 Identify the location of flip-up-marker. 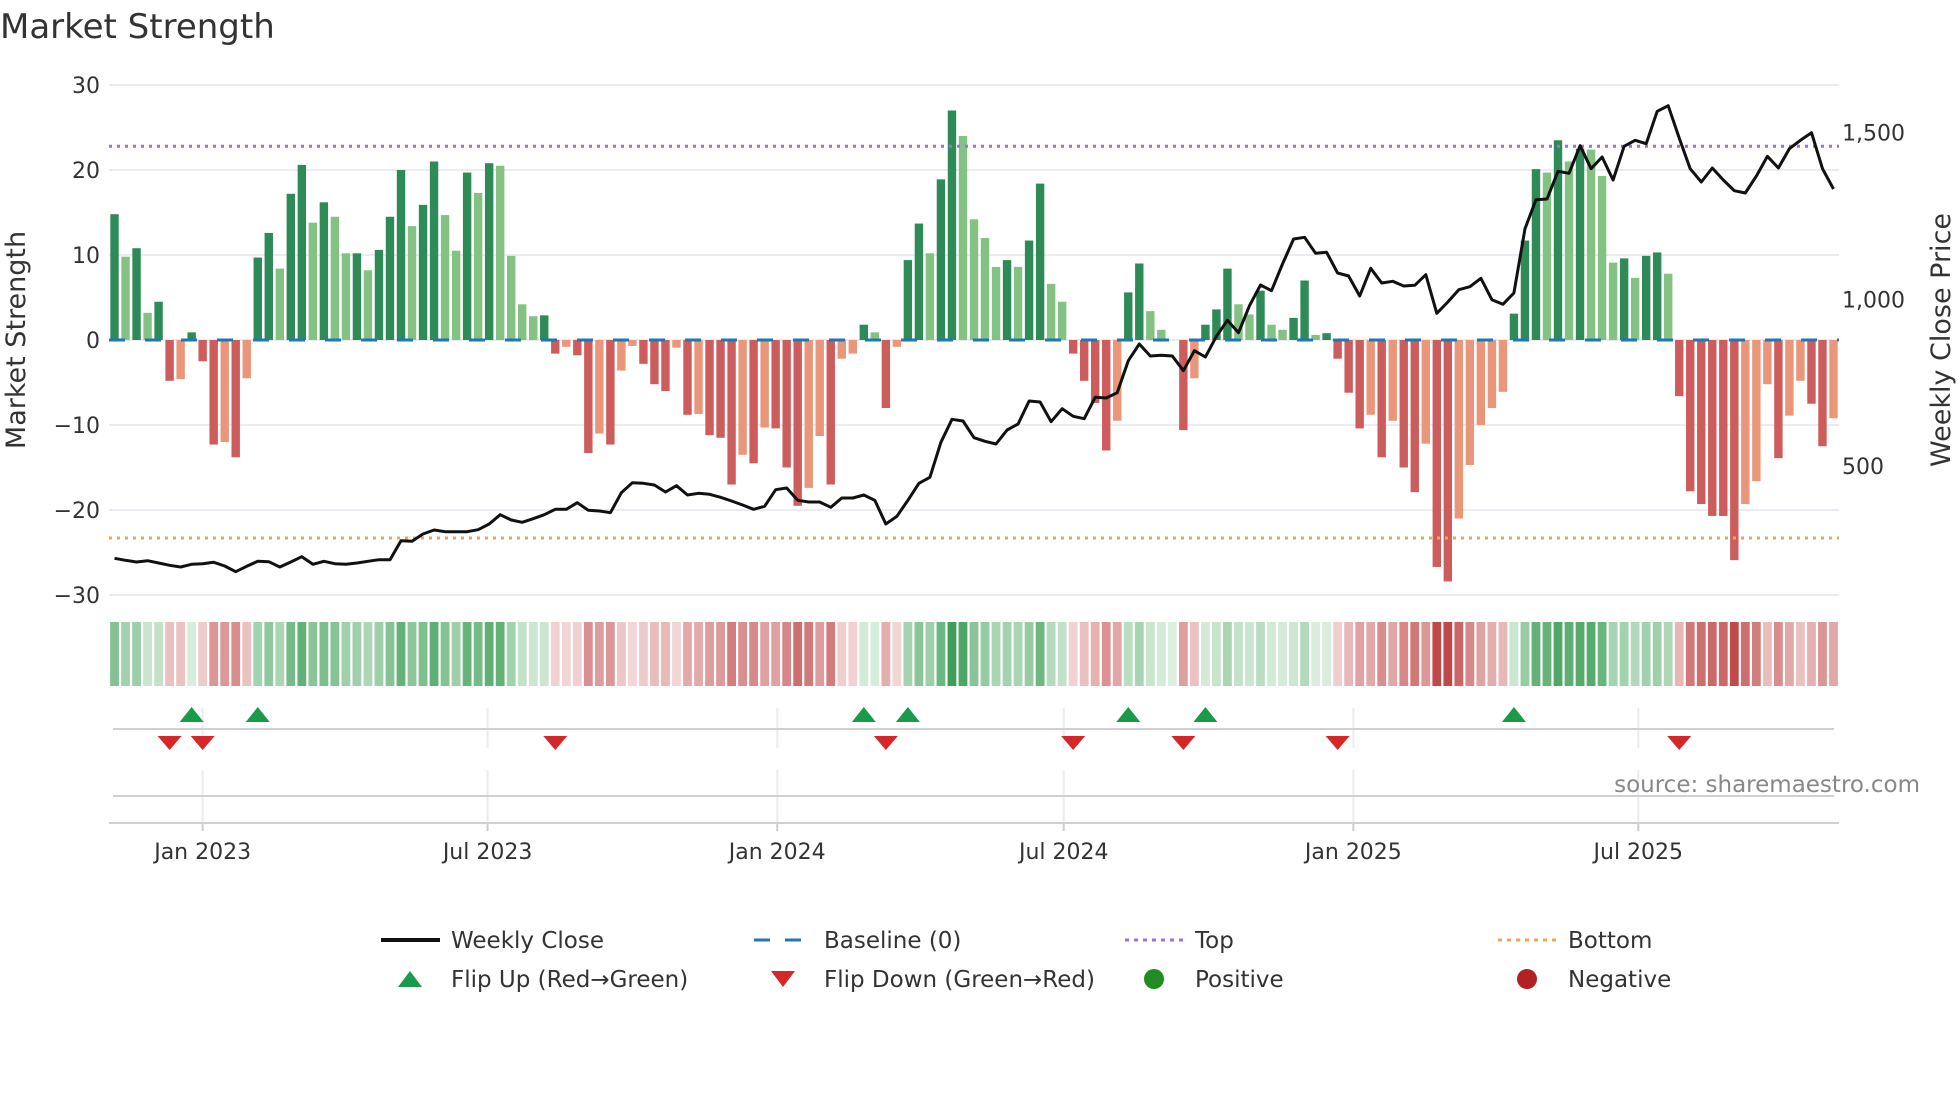
(258, 714).